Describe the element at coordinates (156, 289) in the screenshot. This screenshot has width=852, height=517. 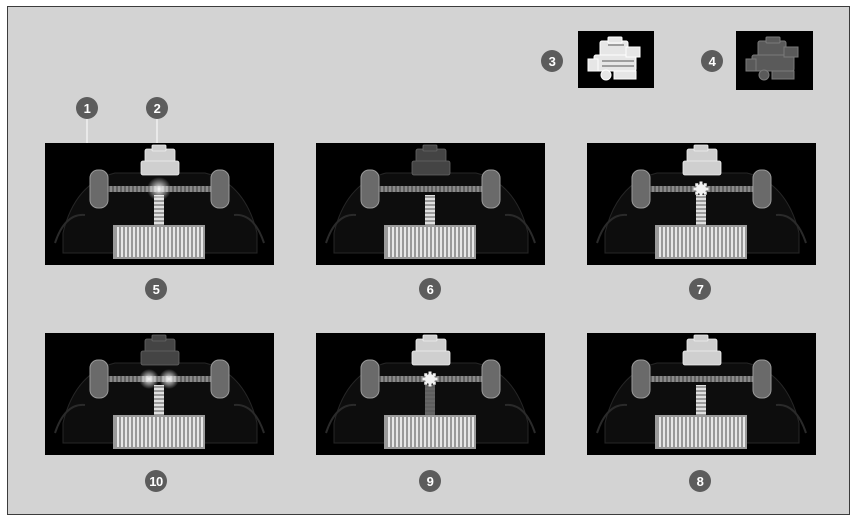
I see `panel-number-badge: 5` at that location.